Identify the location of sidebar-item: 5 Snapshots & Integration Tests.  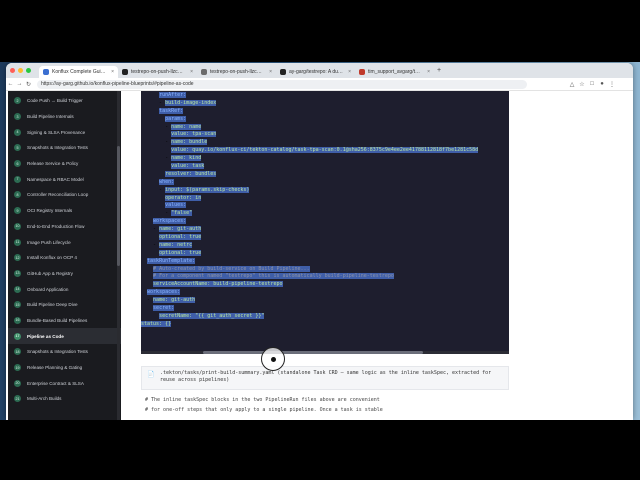
(64, 148).